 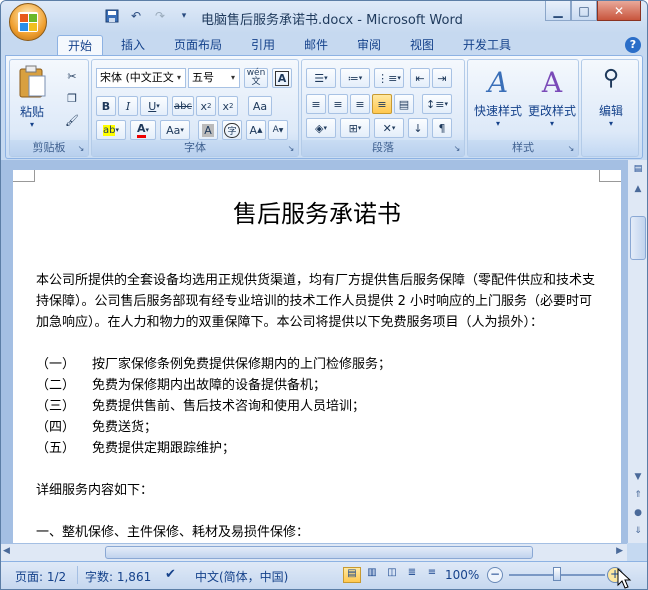 I want to click on strikethrough-button: abc, so click(x=183, y=106).